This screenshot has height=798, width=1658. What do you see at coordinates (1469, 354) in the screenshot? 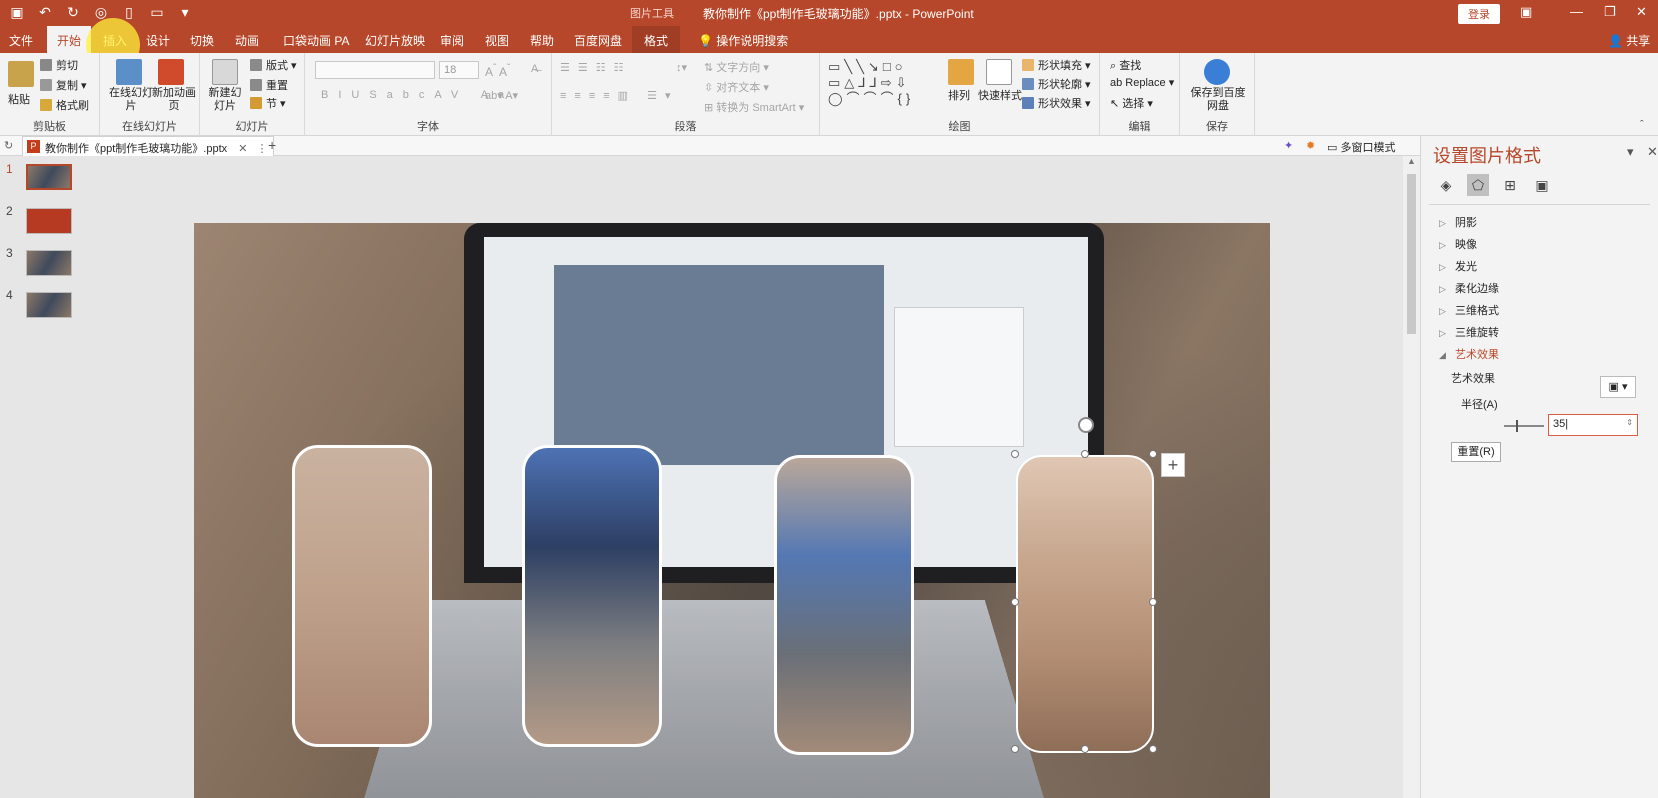
I see `section-artistic-effects: ◢ 艺术效果` at bounding box center [1469, 354].